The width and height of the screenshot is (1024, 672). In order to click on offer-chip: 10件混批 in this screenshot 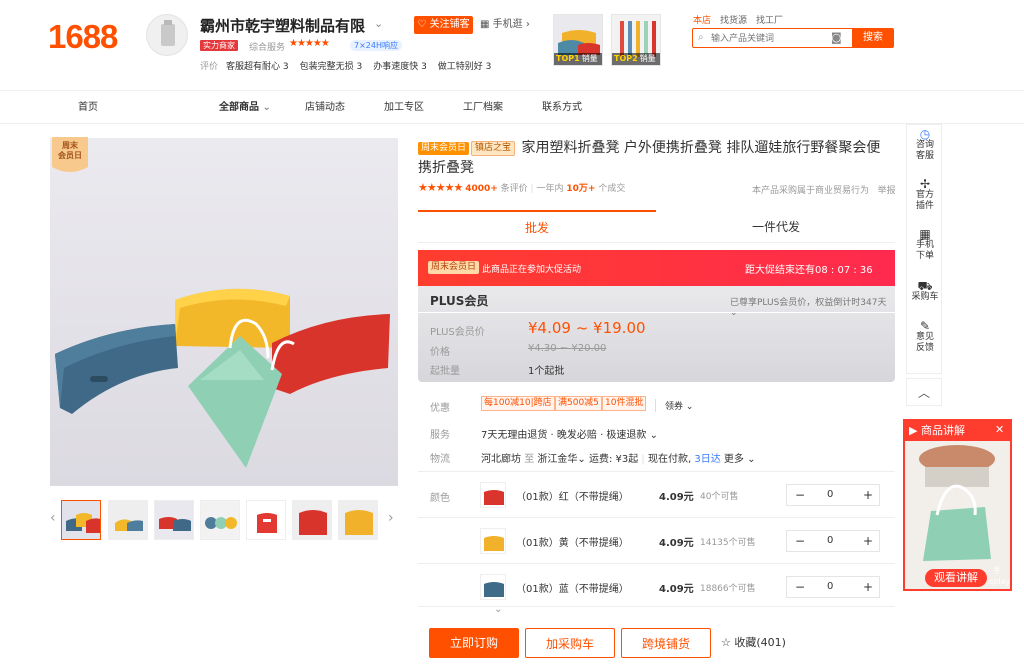, I will do `click(624, 403)`.